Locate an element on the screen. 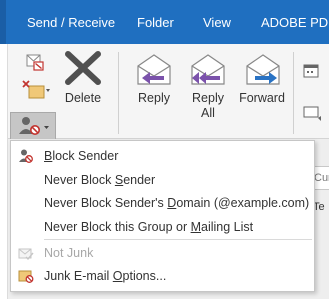  menu-item-label: Never Block Sender is located at coordinates (100, 180).